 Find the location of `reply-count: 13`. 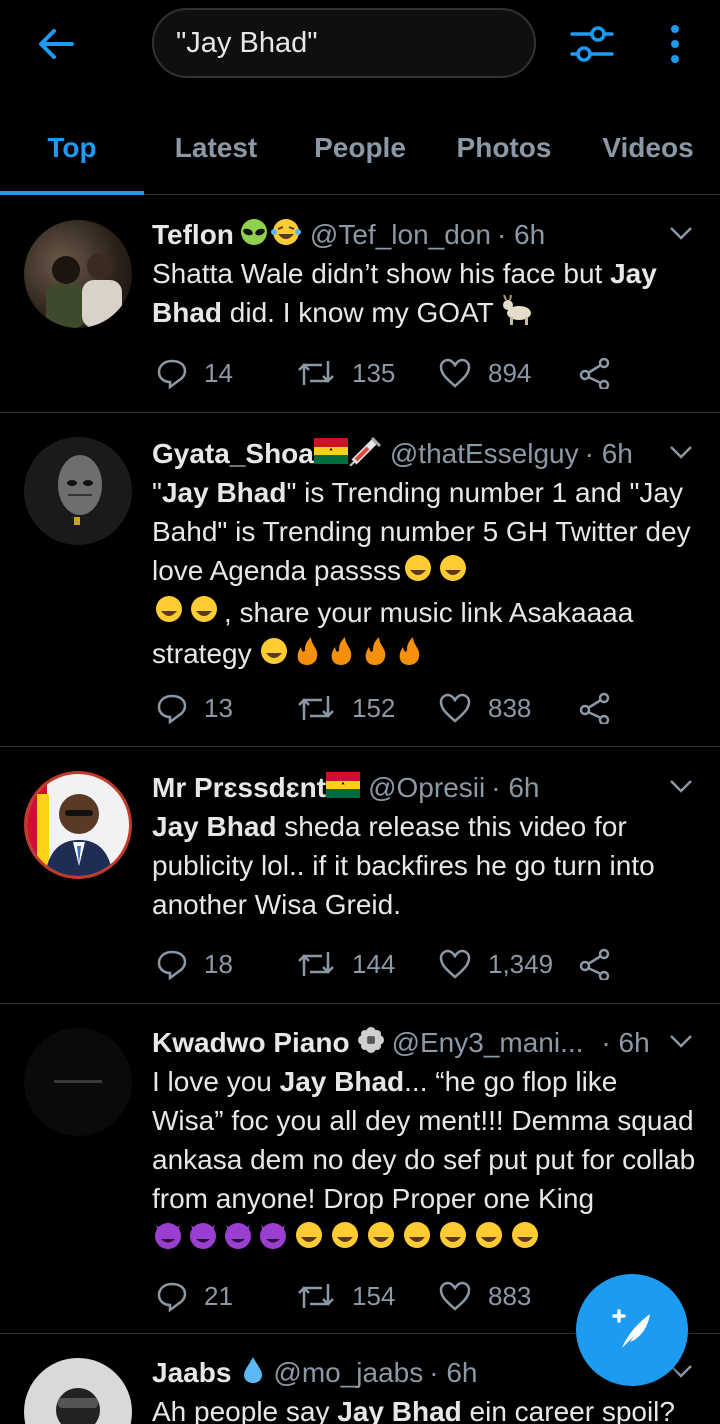

reply-count: 13 is located at coordinates (218, 707).